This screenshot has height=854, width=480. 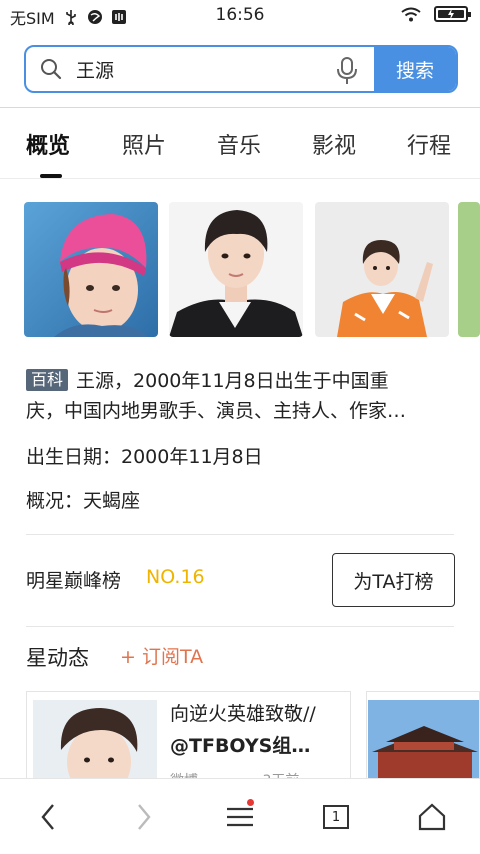 What do you see at coordinates (347, 71) in the screenshot?
I see `microphone-icon` at bounding box center [347, 71].